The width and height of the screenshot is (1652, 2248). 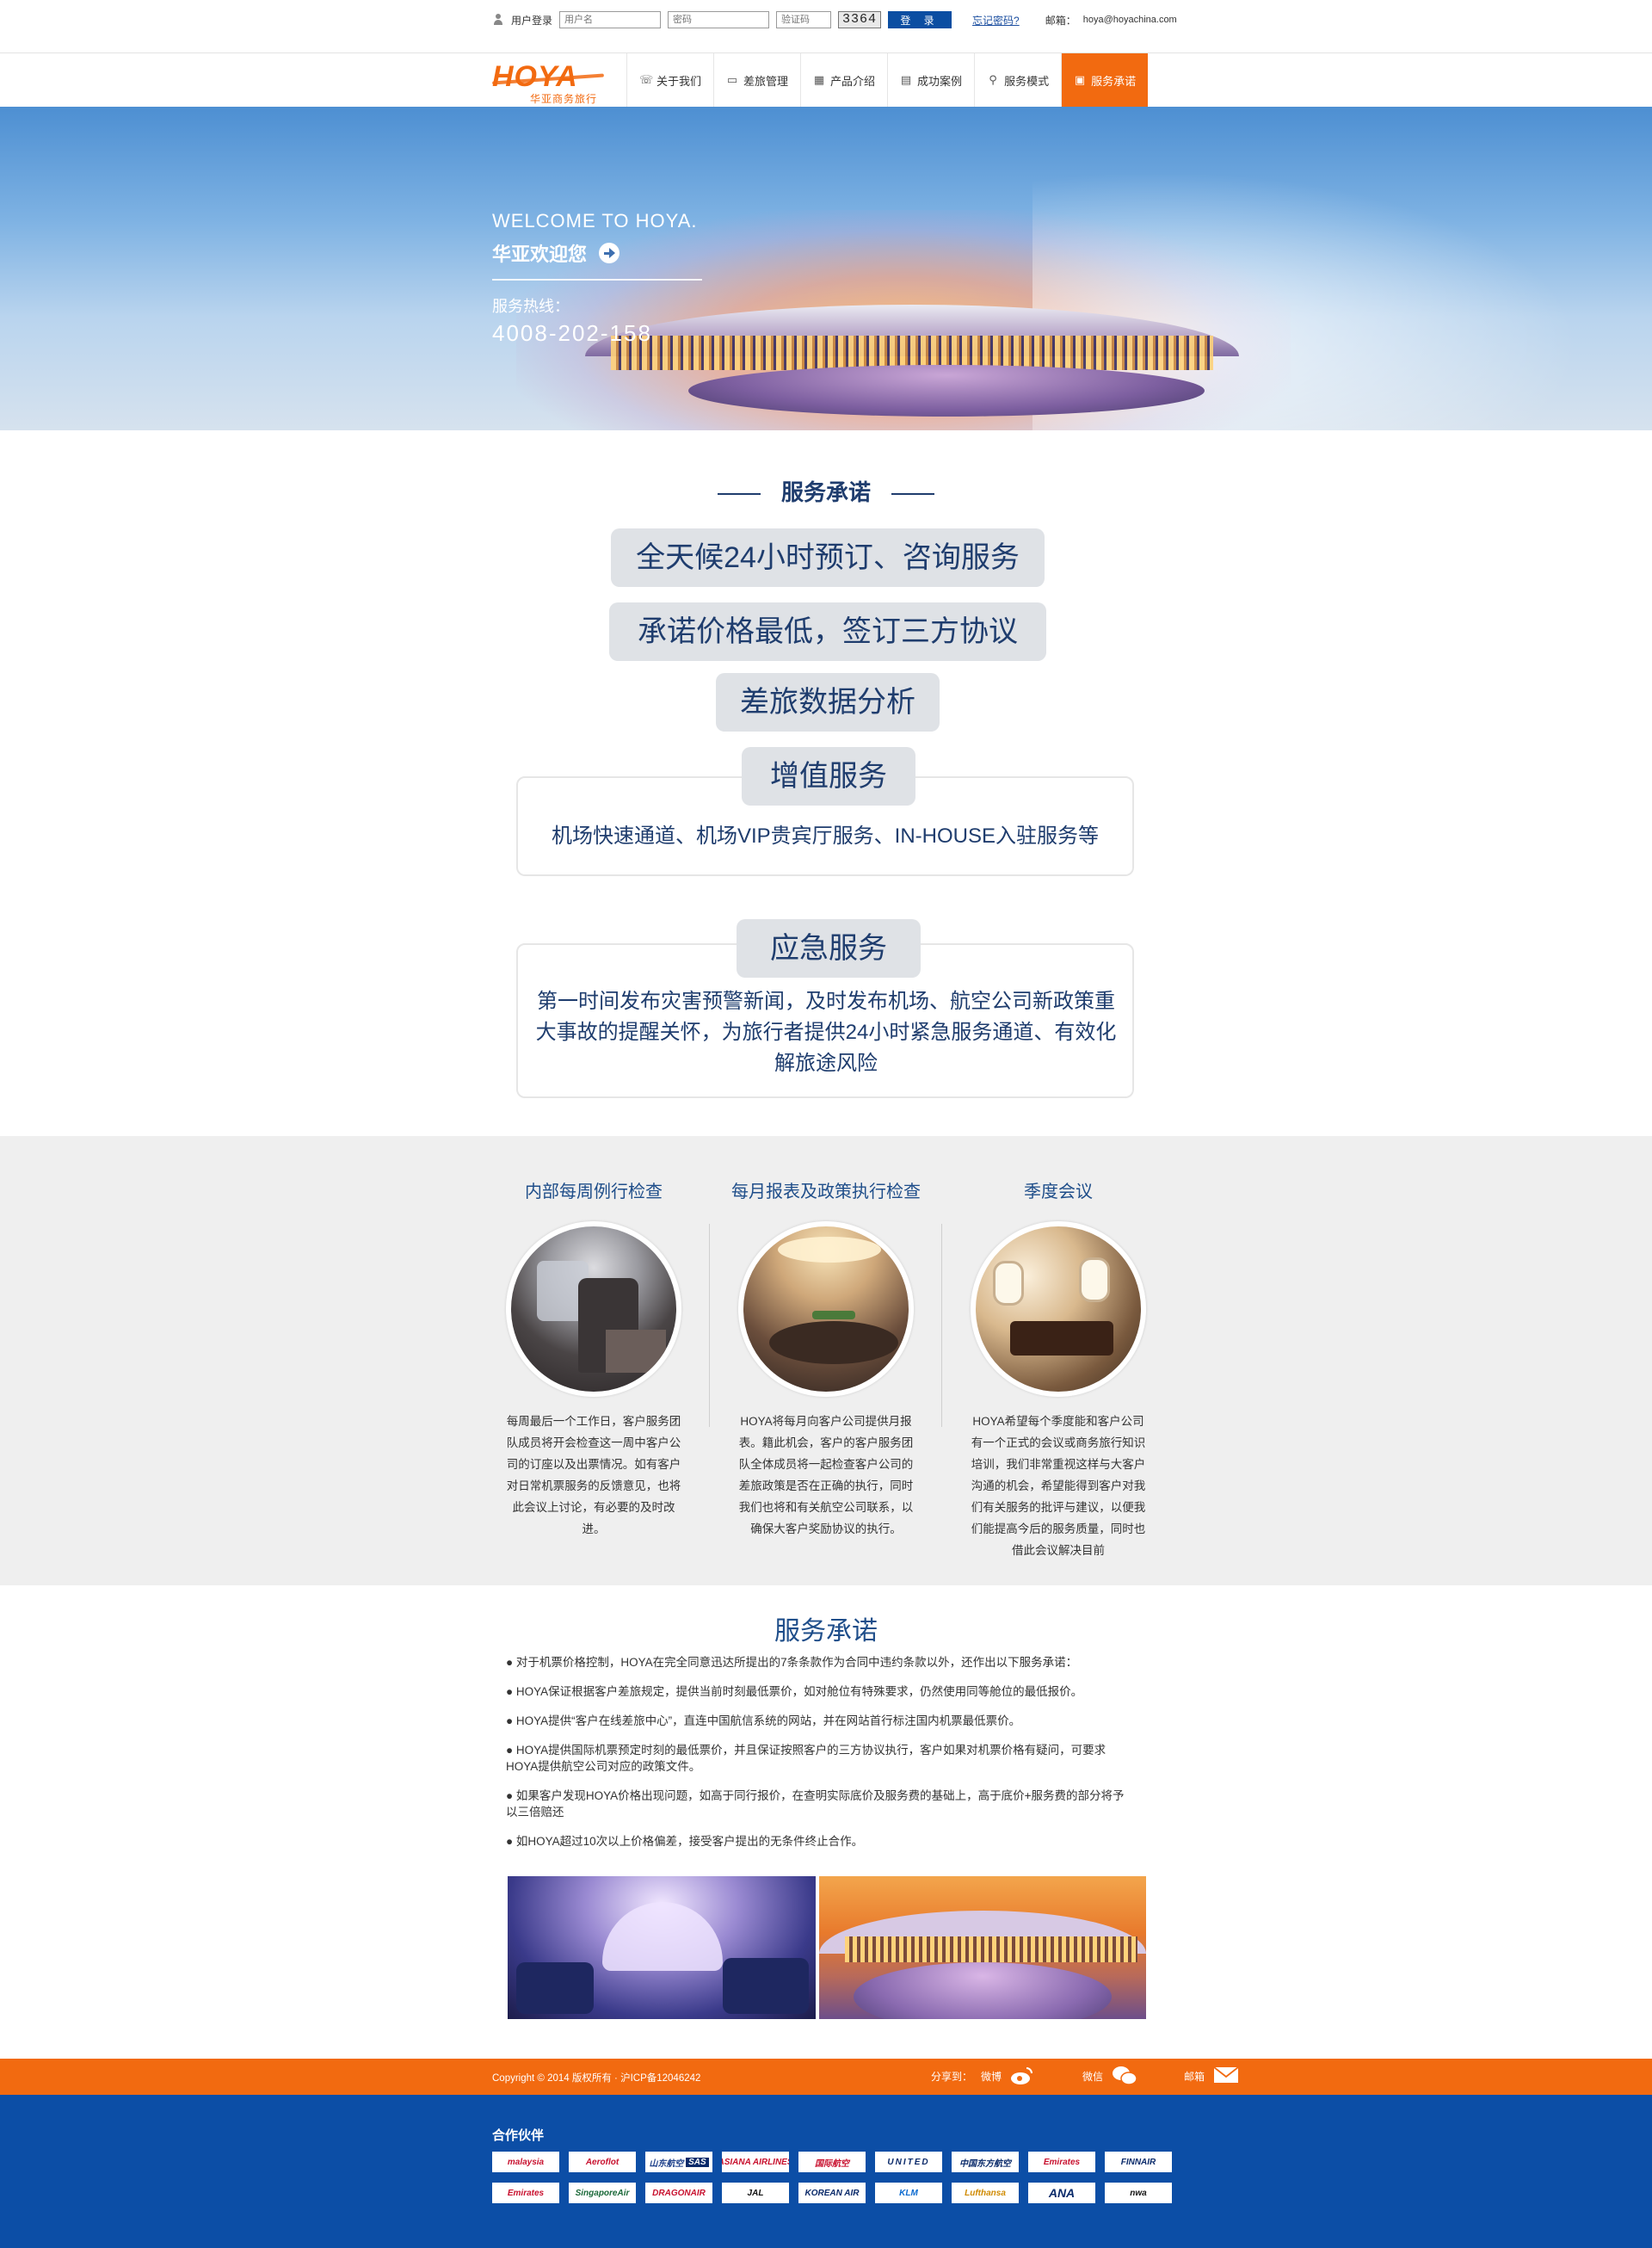 I want to click on mail-value: hoya@hoyachina.com, so click(x=1130, y=20).